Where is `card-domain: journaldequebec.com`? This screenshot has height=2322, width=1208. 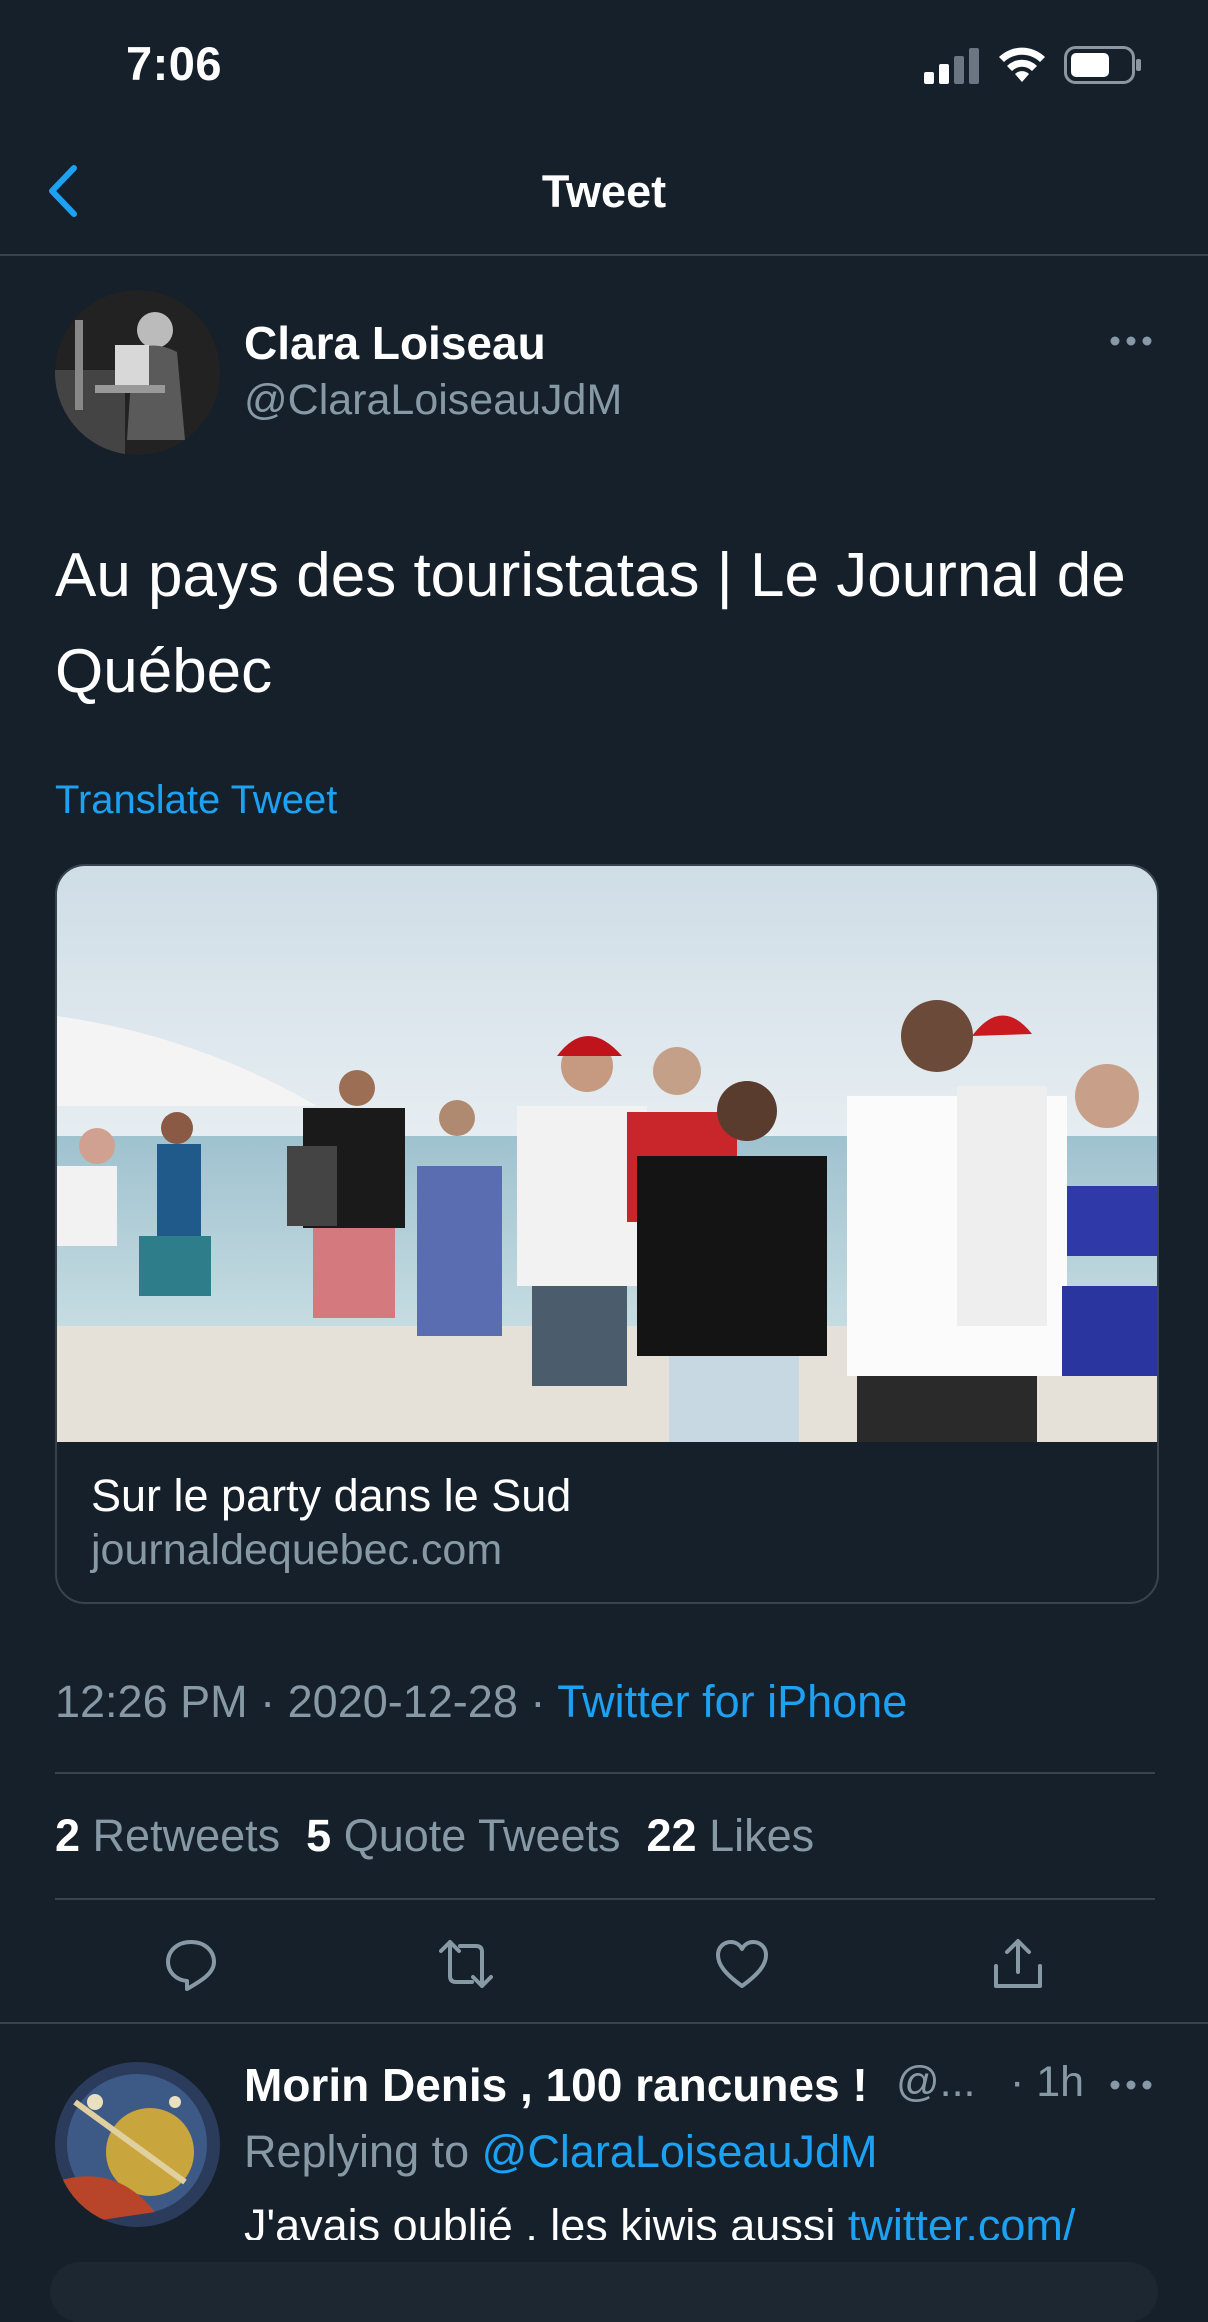
card-domain: journaldequebec.com is located at coordinates (297, 1550).